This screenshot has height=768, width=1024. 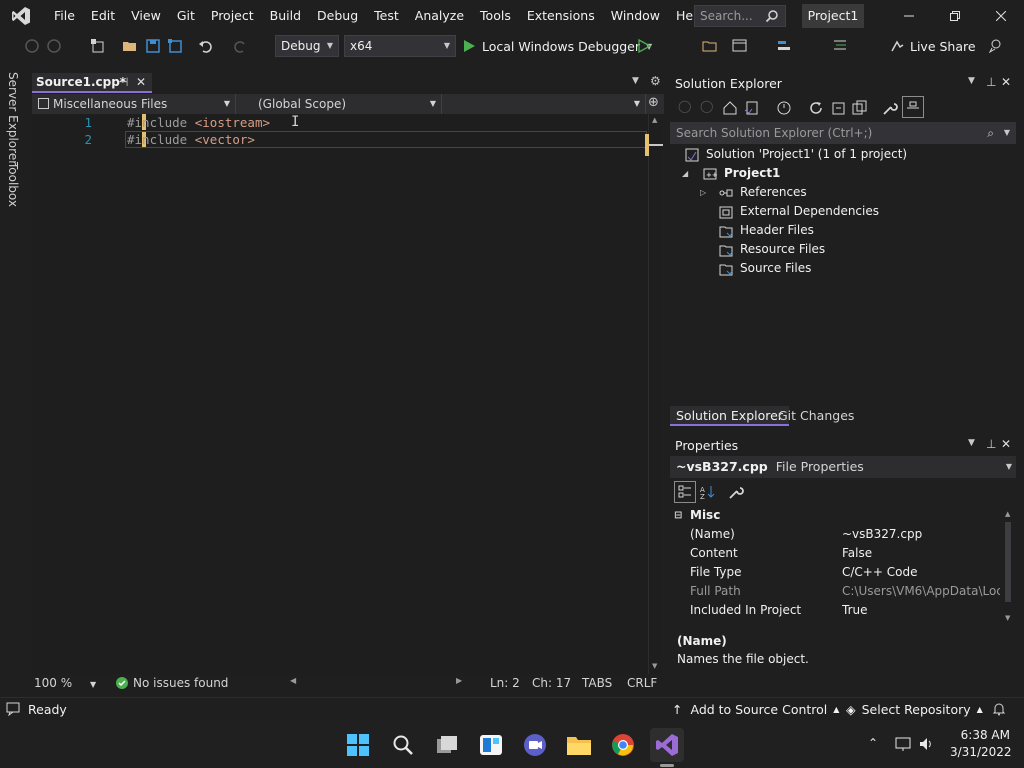 I want to click on project-nav-dropdown: Miscellaneous Files ▼, so click(x=134, y=104).